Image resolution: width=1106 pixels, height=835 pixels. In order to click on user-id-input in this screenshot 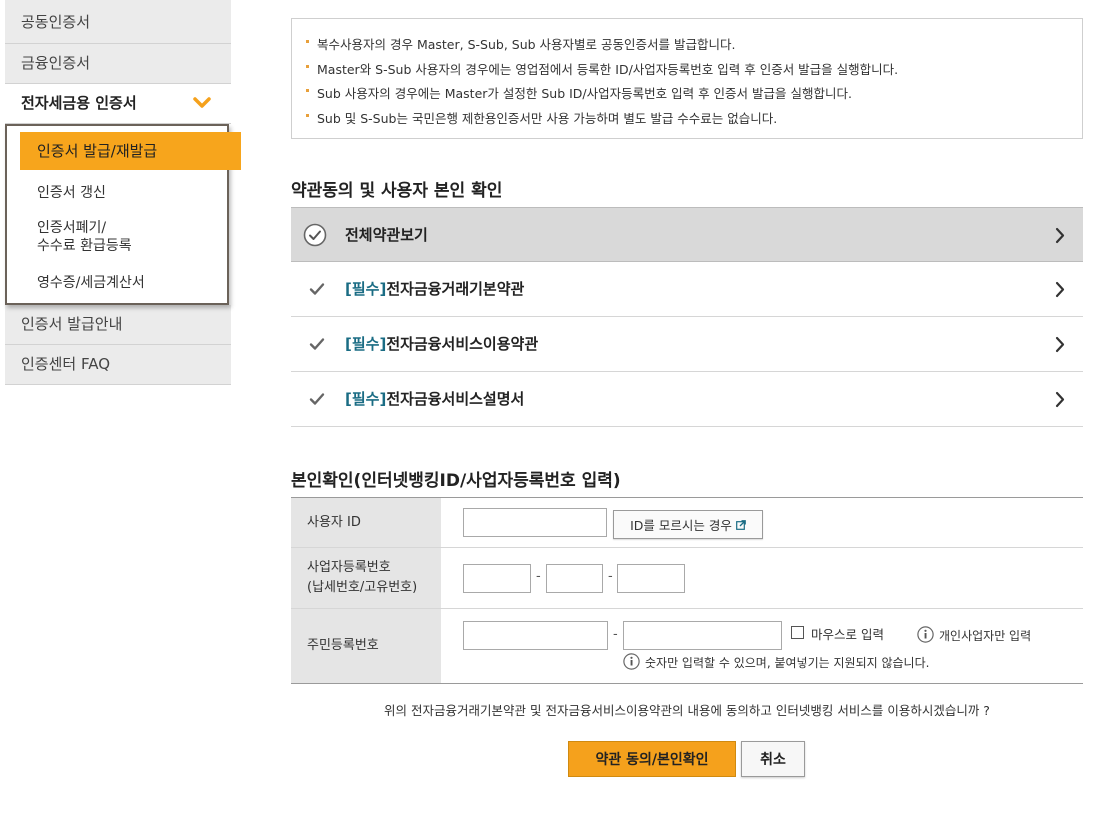, I will do `click(535, 522)`.